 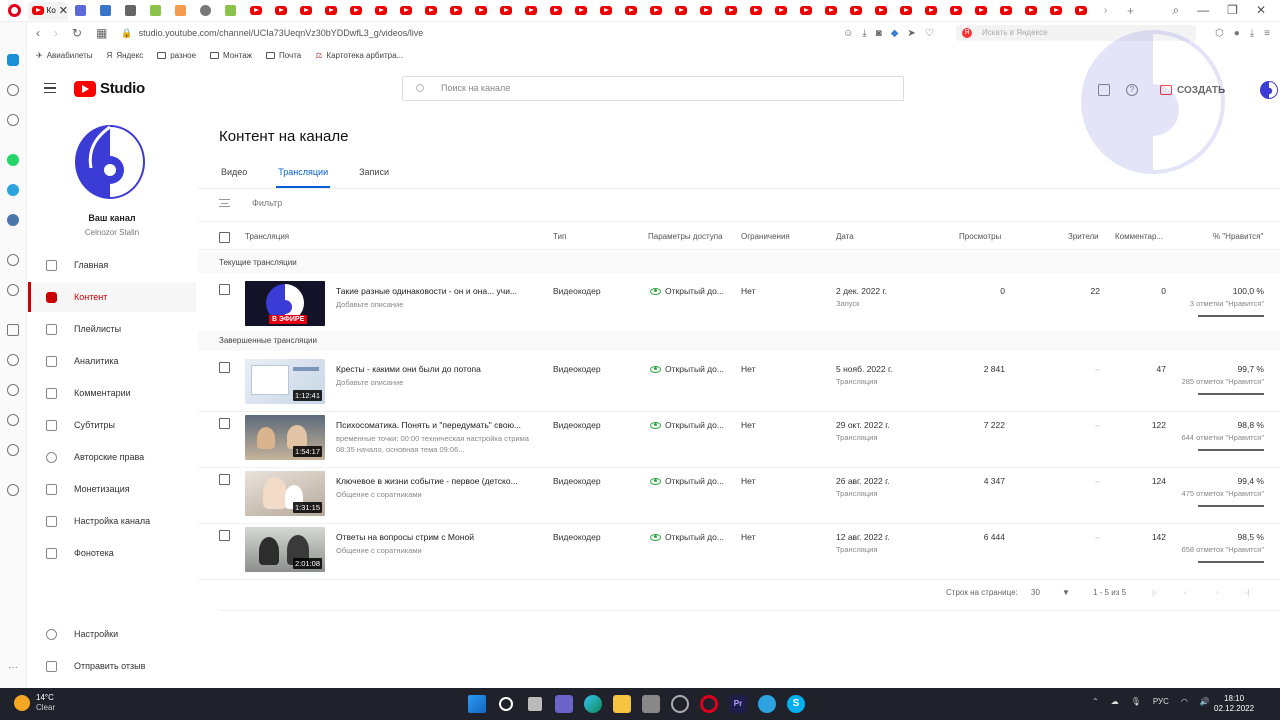 I want to click on sidebar-item-audio-library: Фонотека, so click(x=112, y=553).